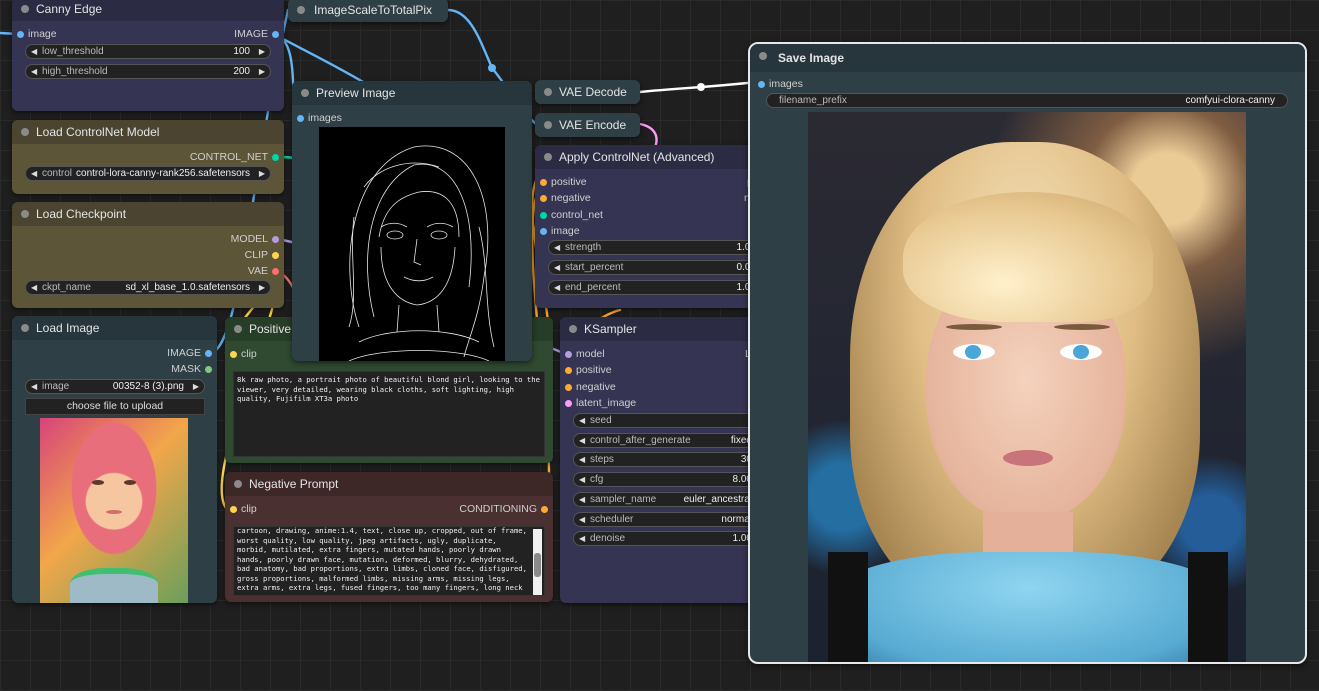 Image resolution: width=1319 pixels, height=691 pixels. I want to click on preview-image-node: Preview Image images, so click(412, 221).